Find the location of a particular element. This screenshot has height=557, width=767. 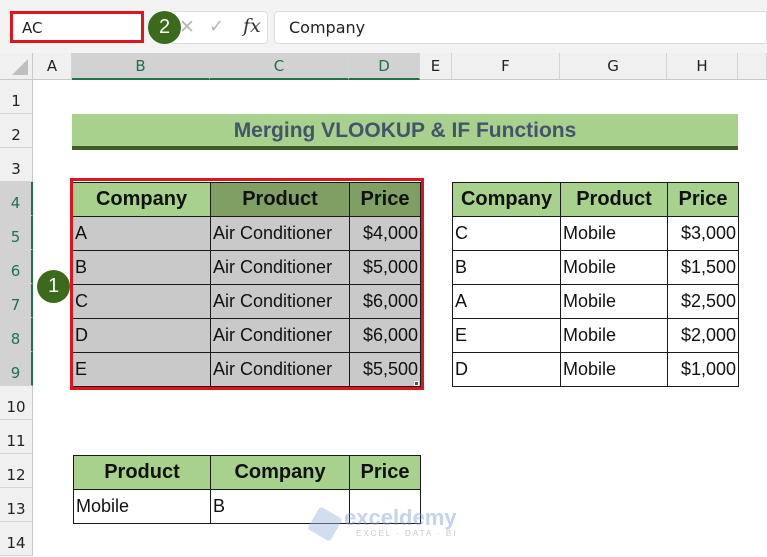

table-header-row: Product Company Price is located at coordinates (247, 472).